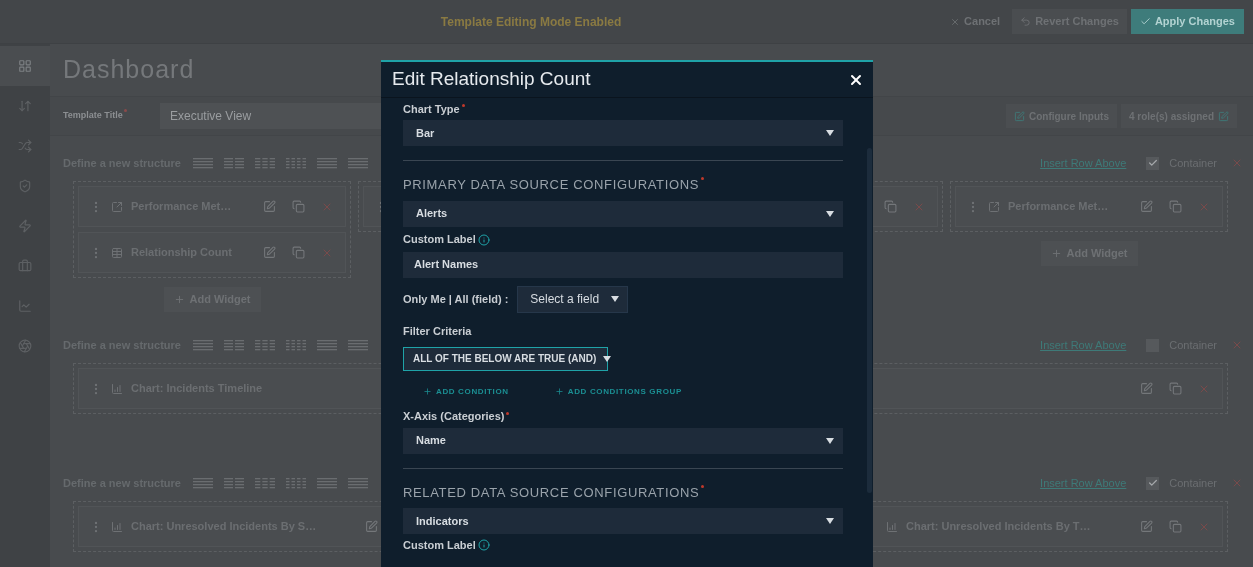  Describe the element at coordinates (25, 226) in the screenshot. I see `lightning-icon` at that location.